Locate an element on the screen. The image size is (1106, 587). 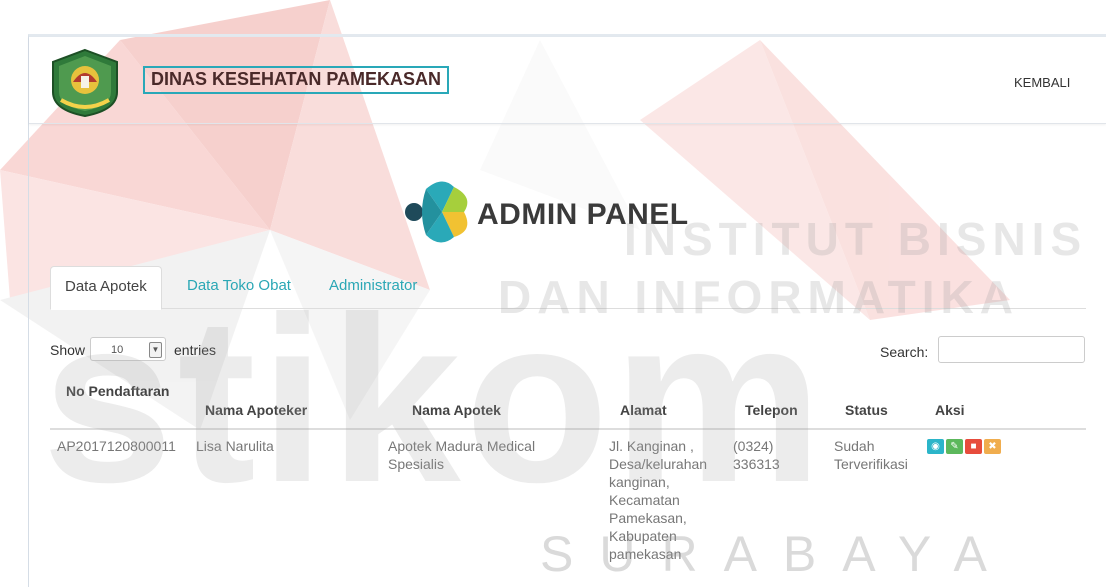
admin-panel-title: ADMIN PANEL is located at coordinates (583, 214).